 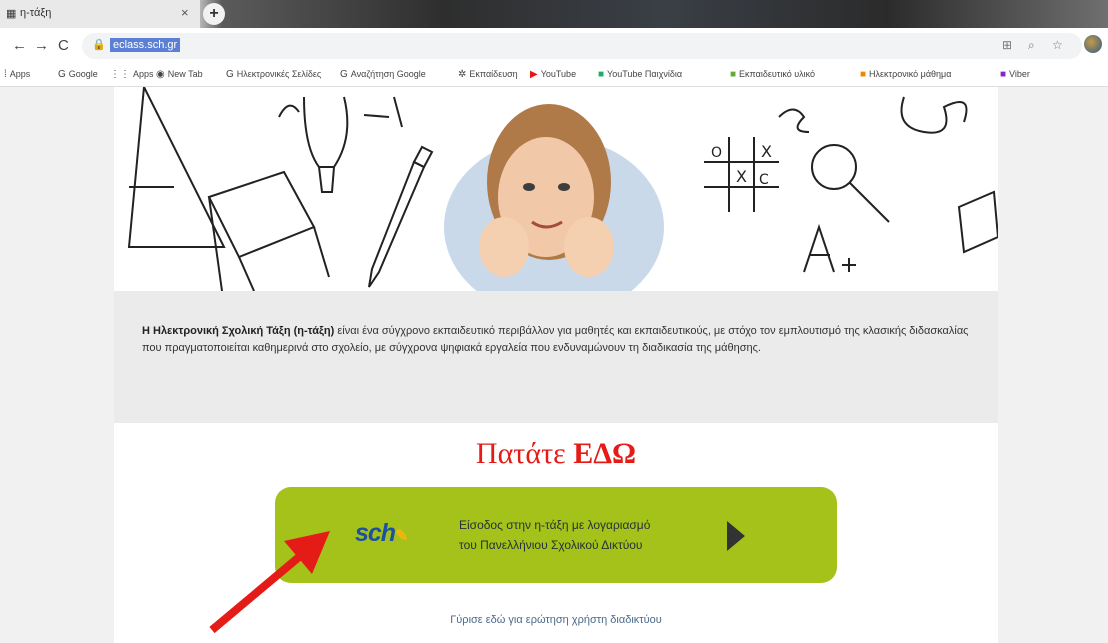 I want to click on intro-lead: Η Ηλεκτρονική Σχολική Τάξη (η-τάξη), so click(x=238, y=331).